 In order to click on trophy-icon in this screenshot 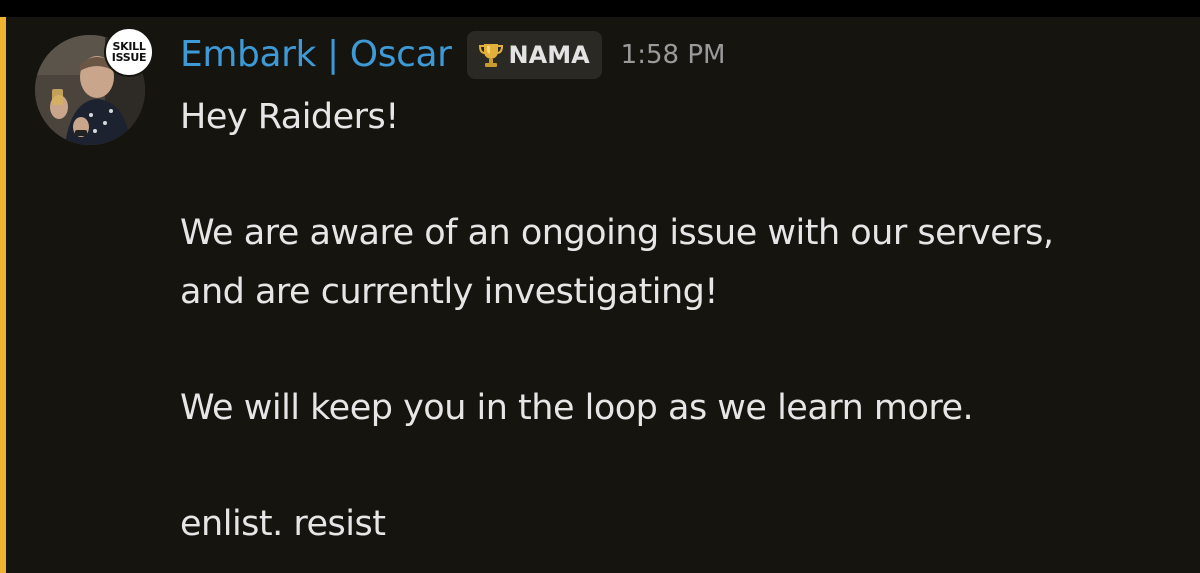, I will do `click(490, 55)`.